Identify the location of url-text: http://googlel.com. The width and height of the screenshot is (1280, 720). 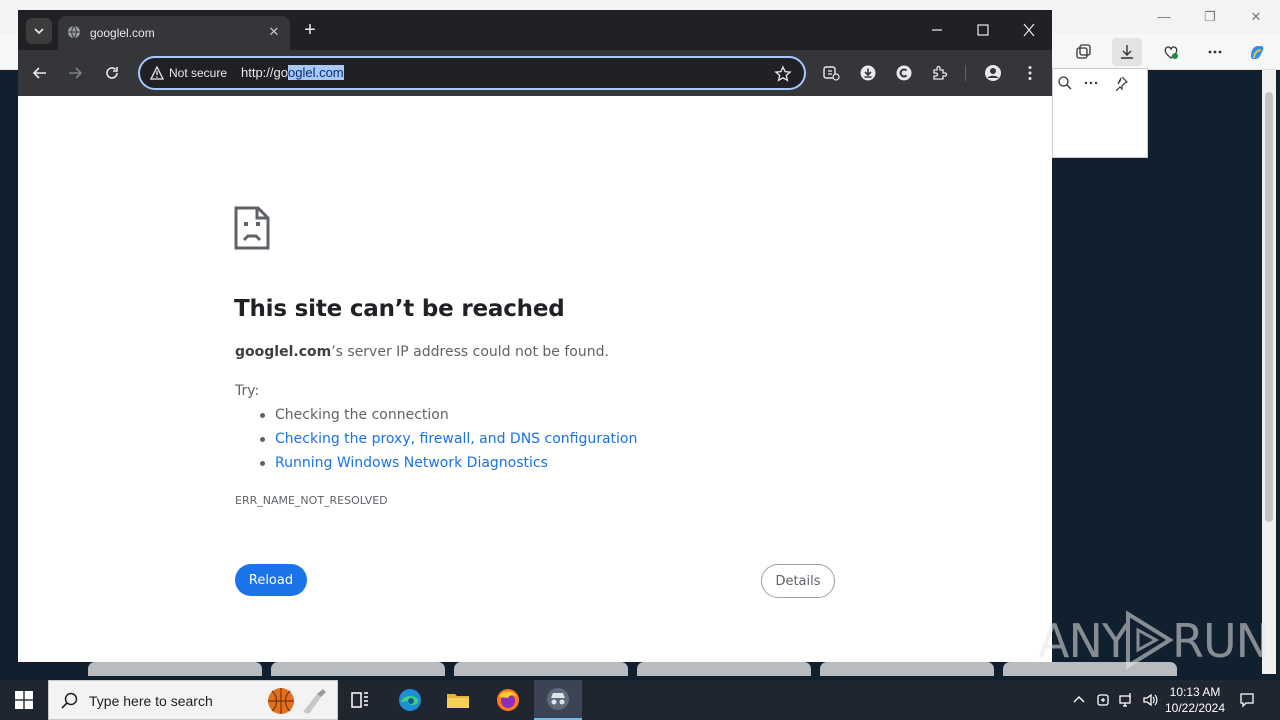
(292, 72).